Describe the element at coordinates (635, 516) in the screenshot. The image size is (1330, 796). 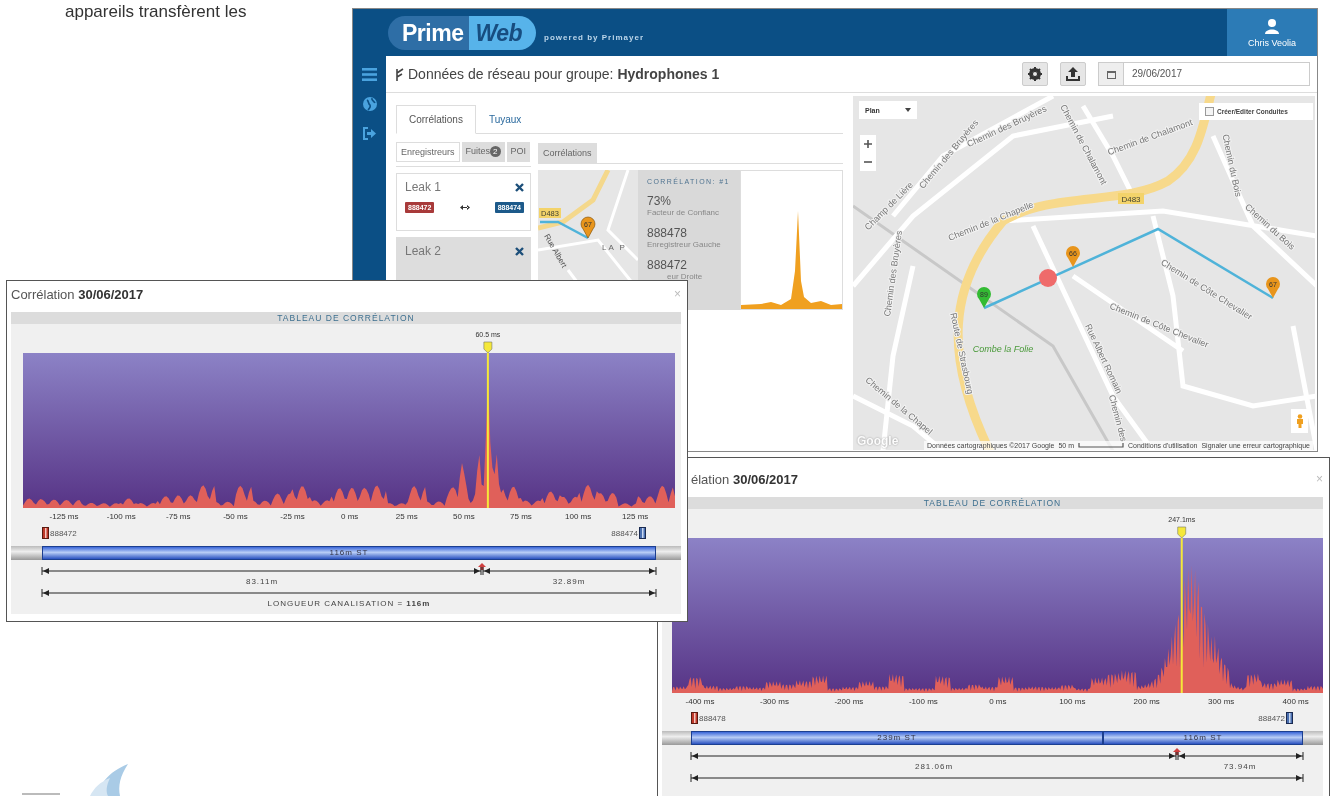
I see `axis-tick-label: 125 ms` at that location.